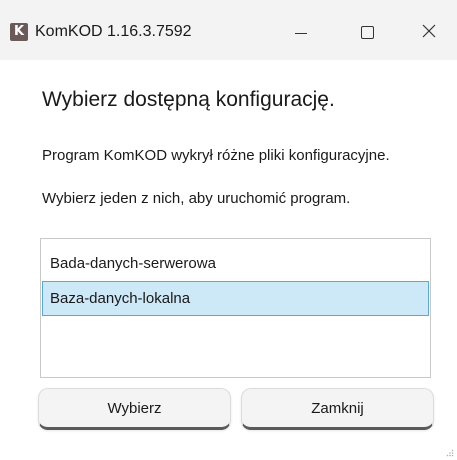 The height and width of the screenshot is (460, 457). What do you see at coordinates (235, 298) in the screenshot?
I see `list-item-selected: Baza-danych-lokalna` at bounding box center [235, 298].